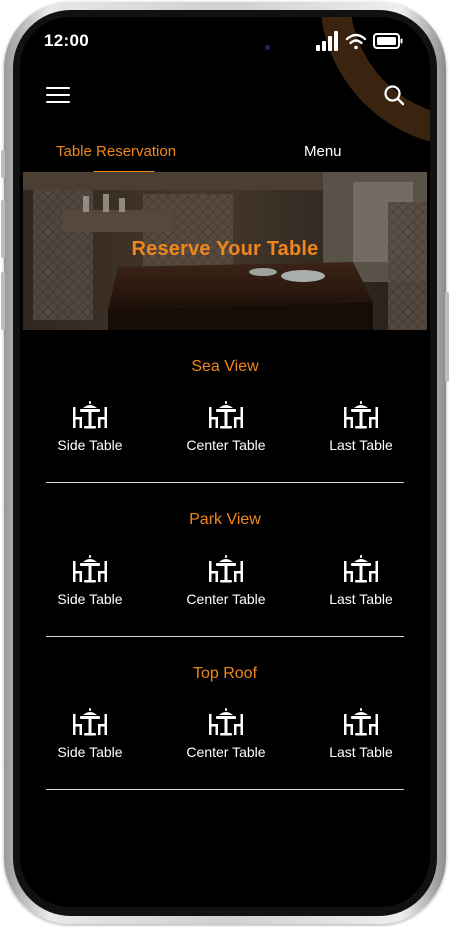  What do you see at coordinates (356, 41) in the screenshot?
I see `wifi-icon` at bounding box center [356, 41].